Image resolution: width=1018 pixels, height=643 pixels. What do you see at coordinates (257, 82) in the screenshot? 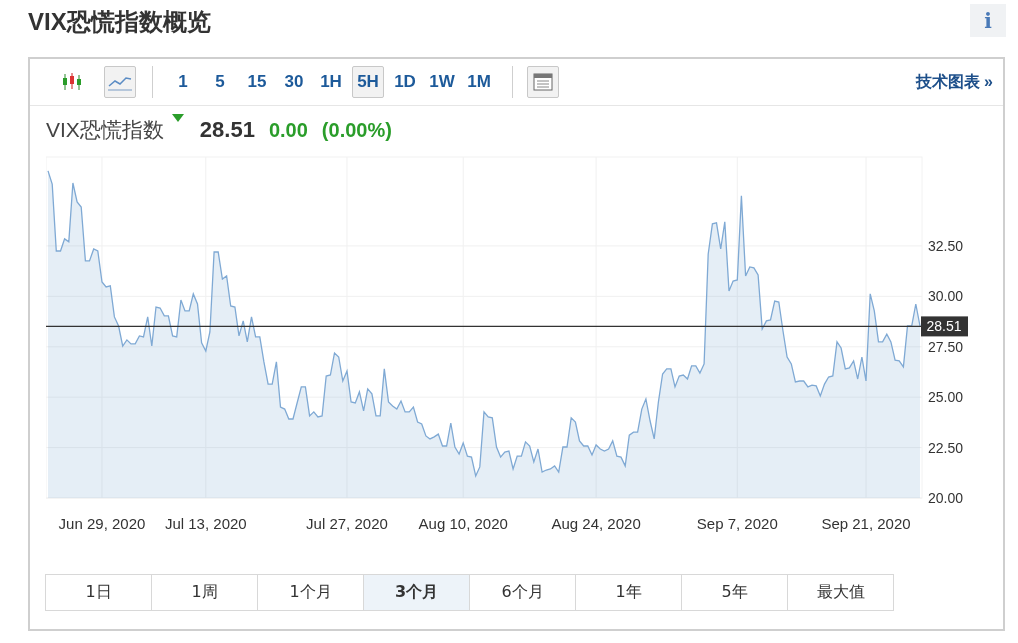
I see `interval-button: 15` at bounding box center [257, 82].